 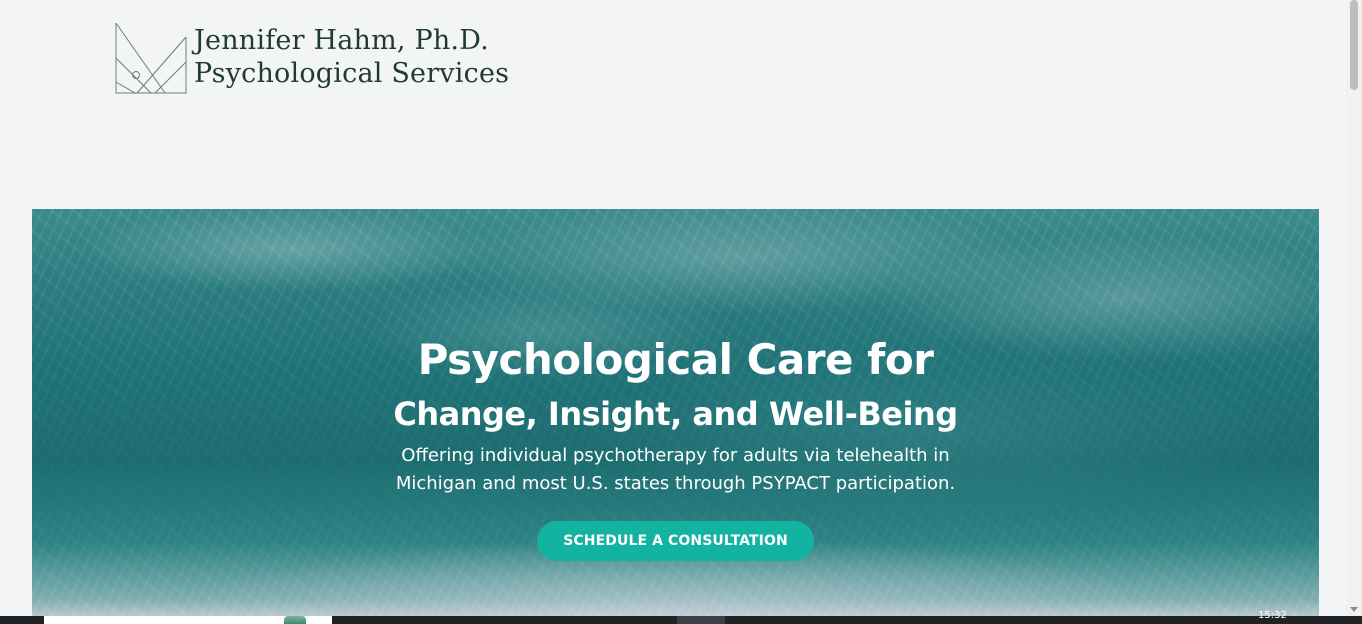 What do you see at coordinates (352, 73) in the screenshot?
I see `brand-name-line2: Psychological Services` at bounding box center [352, 73].